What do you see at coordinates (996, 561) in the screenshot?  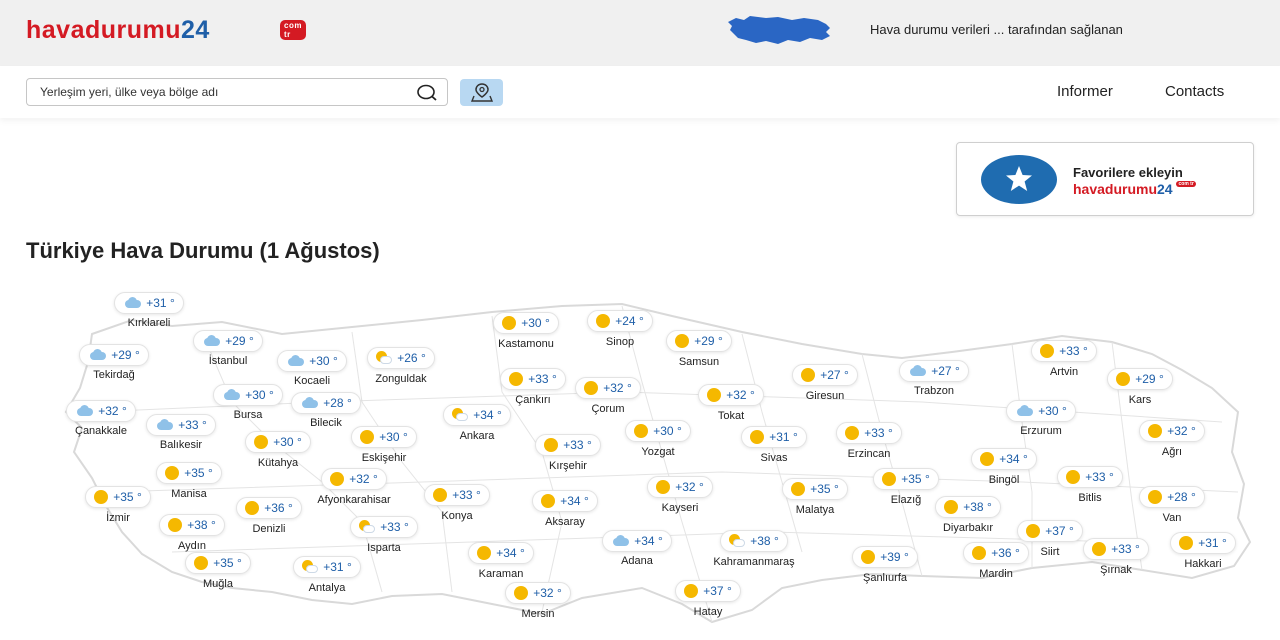 I see `city-forecast: +36 ° Mardin` at bounding box center [996, 561].